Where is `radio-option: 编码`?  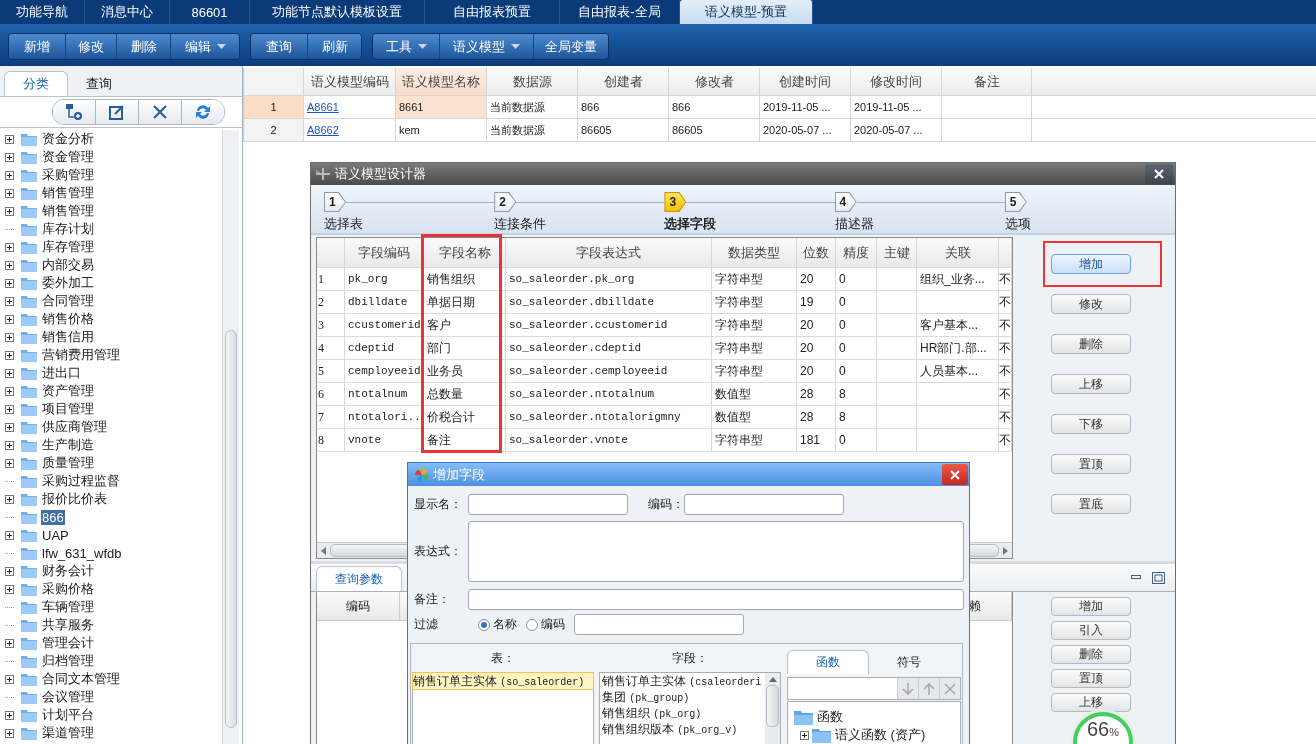 radio-option: 编码 is located at coordinates (545, 624).